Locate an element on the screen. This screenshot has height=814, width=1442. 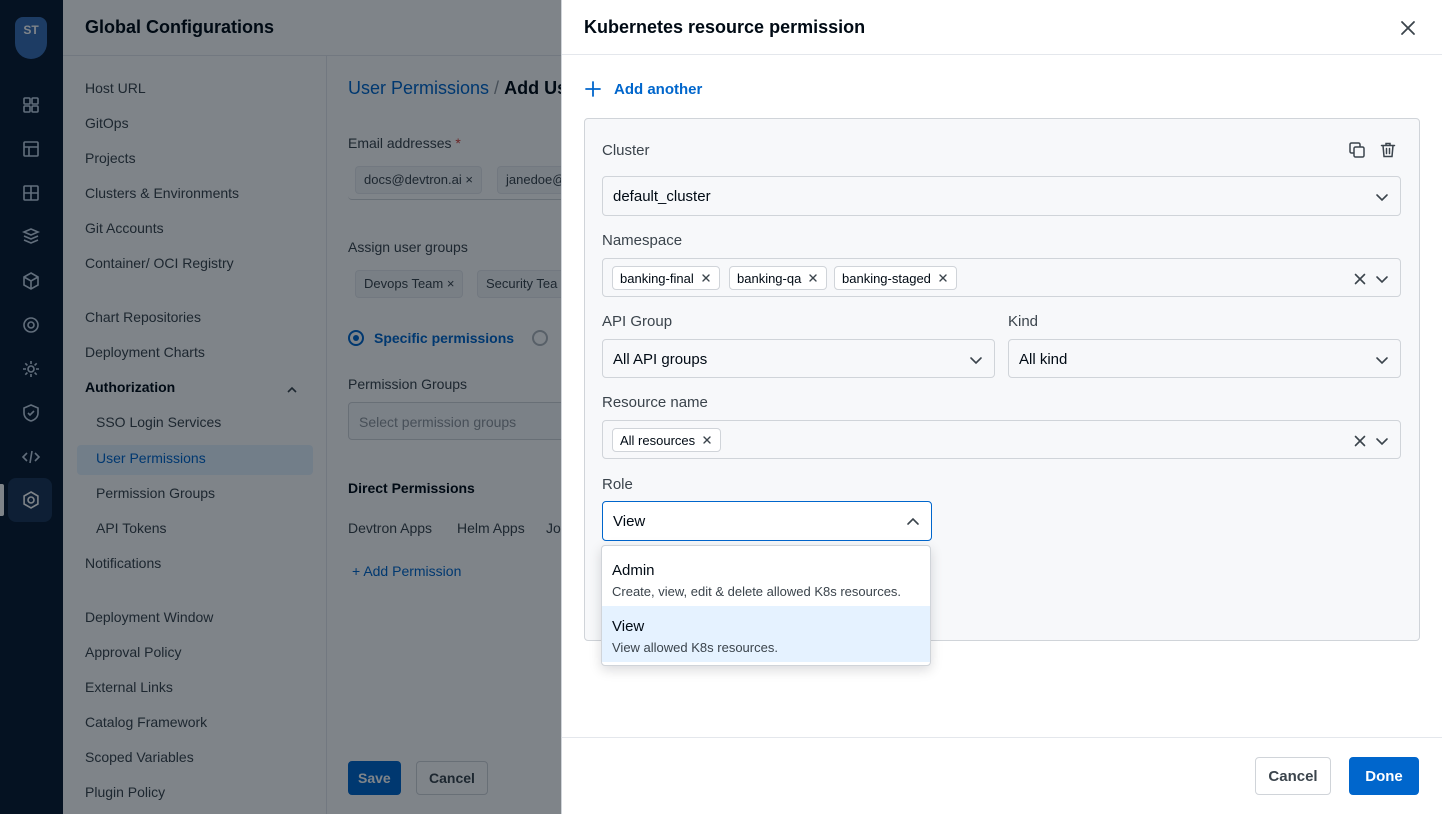
role-select: View is located at coordinates (767, 521).